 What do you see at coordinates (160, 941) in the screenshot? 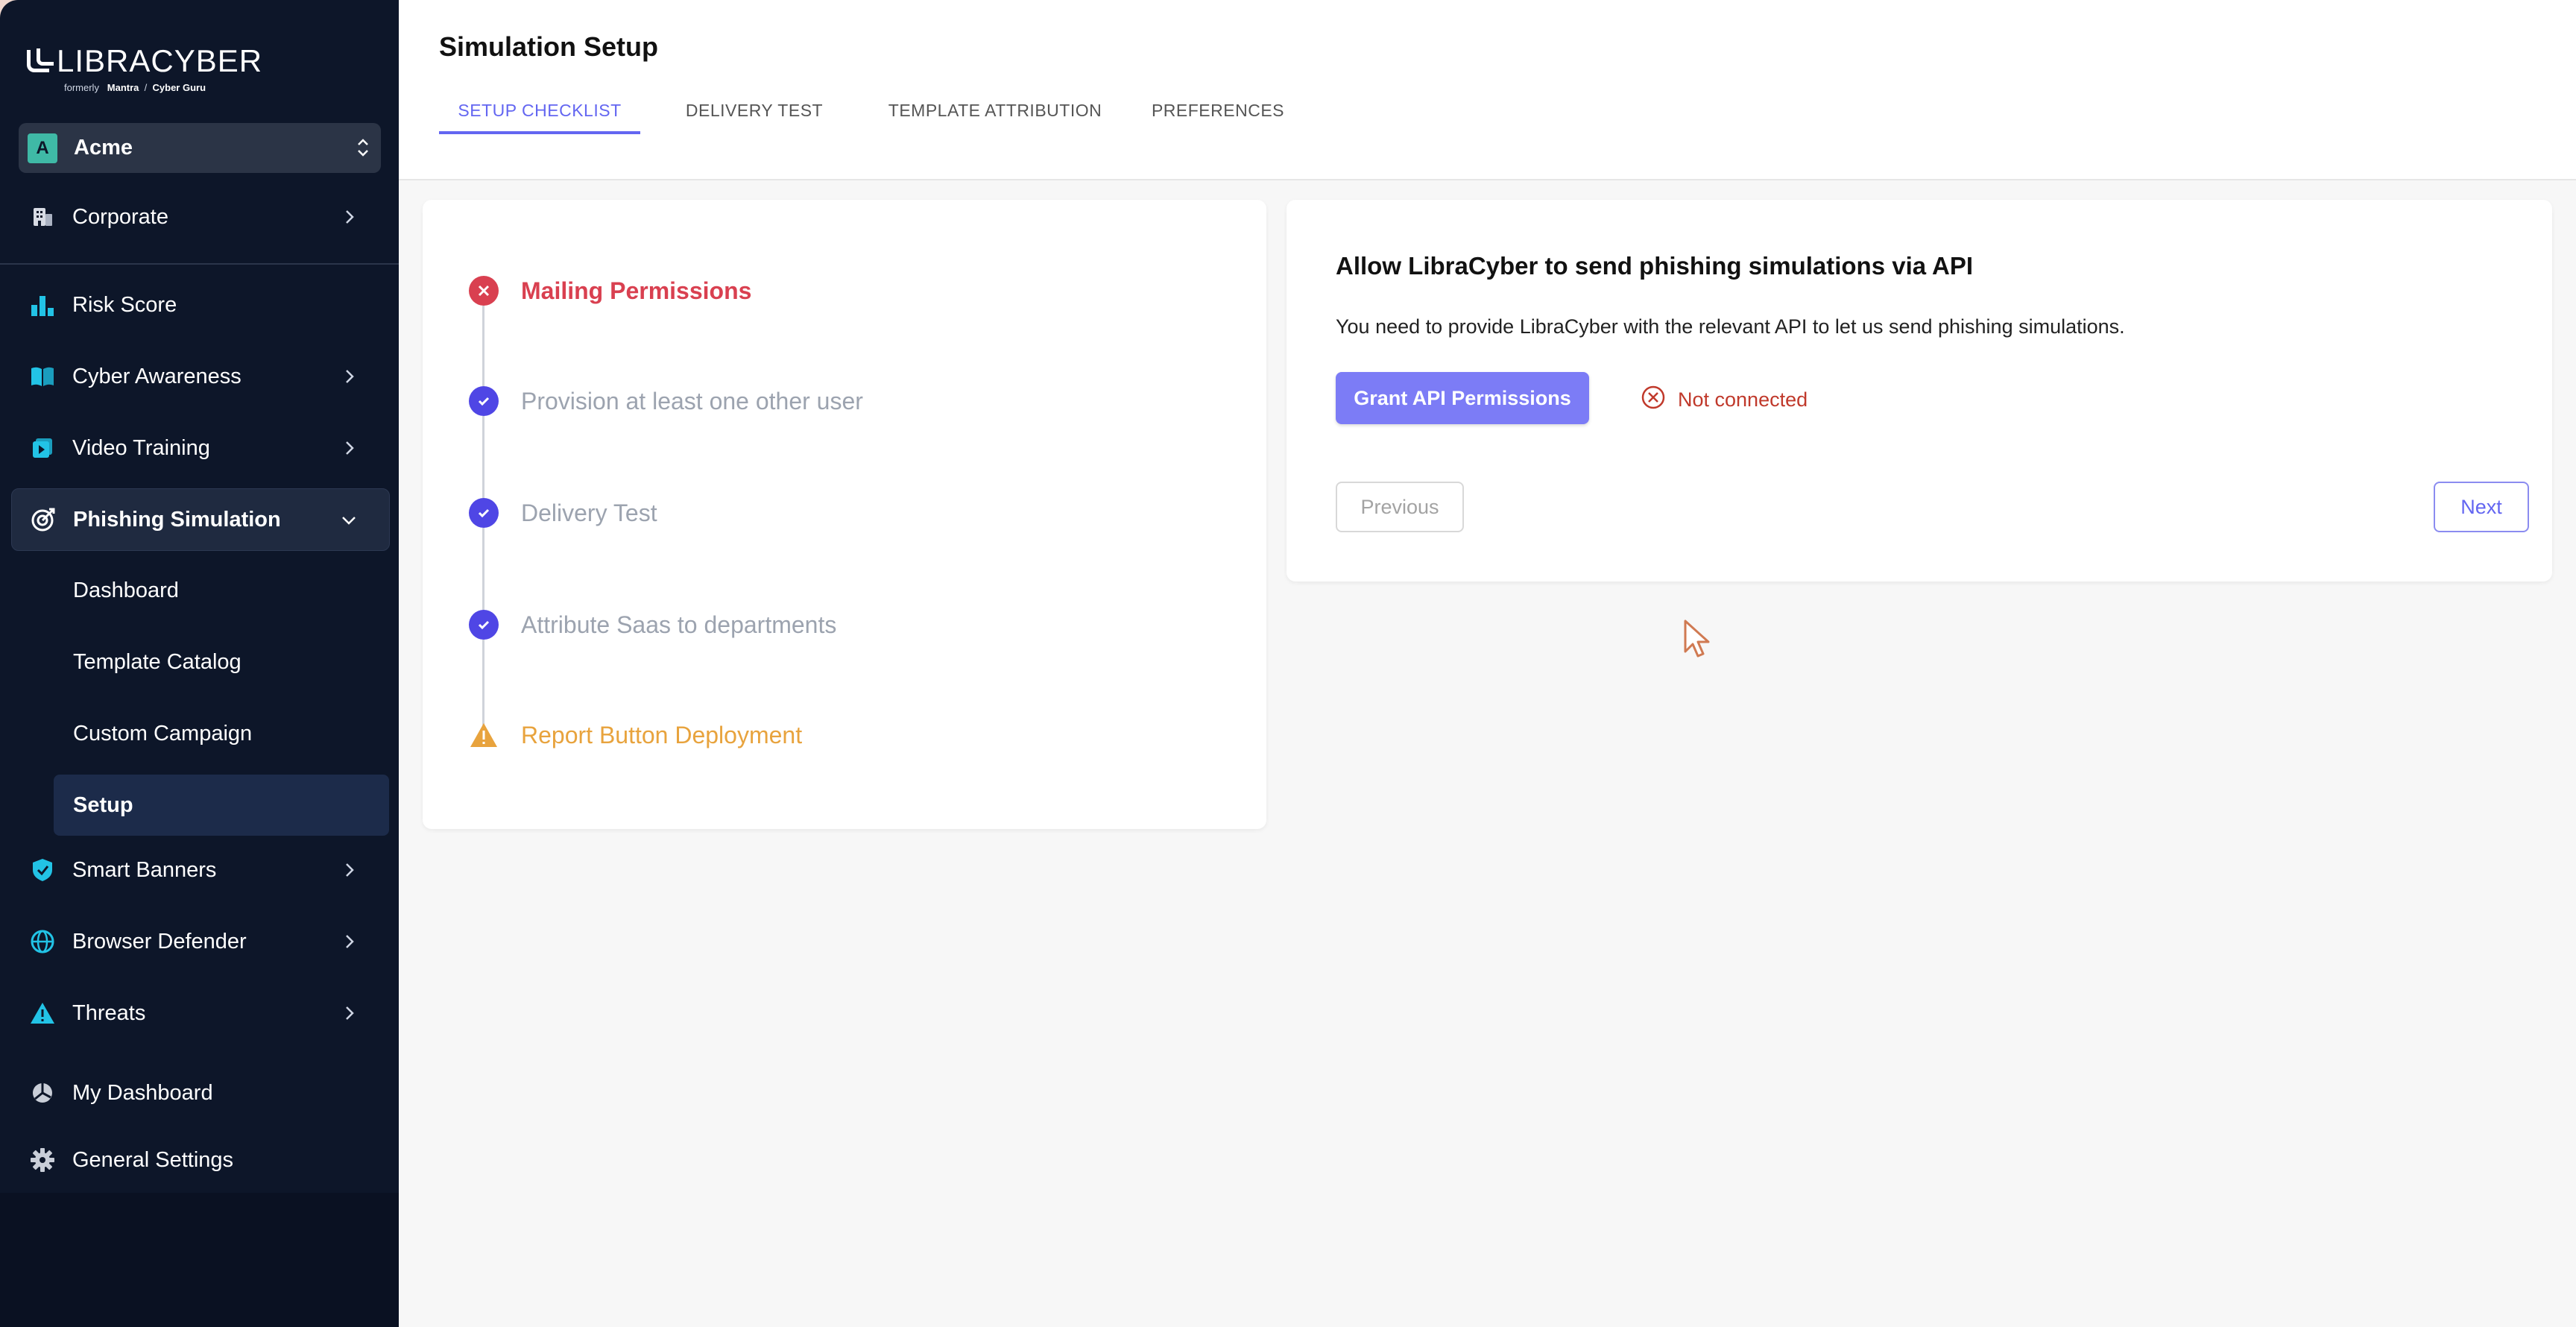
I see `sidebar-item-label: Browser Defender` at bounding box center [160, 941].